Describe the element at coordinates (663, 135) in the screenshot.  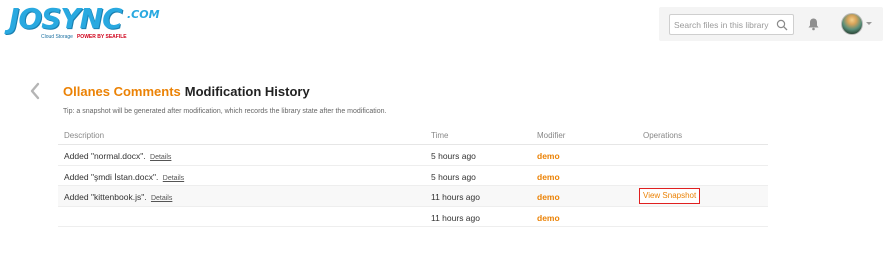
I see `column-header-operations: Operations` at that location.